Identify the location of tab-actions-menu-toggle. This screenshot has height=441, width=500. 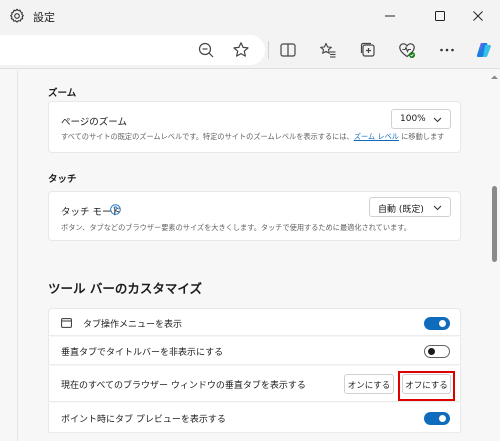
(437, 323).